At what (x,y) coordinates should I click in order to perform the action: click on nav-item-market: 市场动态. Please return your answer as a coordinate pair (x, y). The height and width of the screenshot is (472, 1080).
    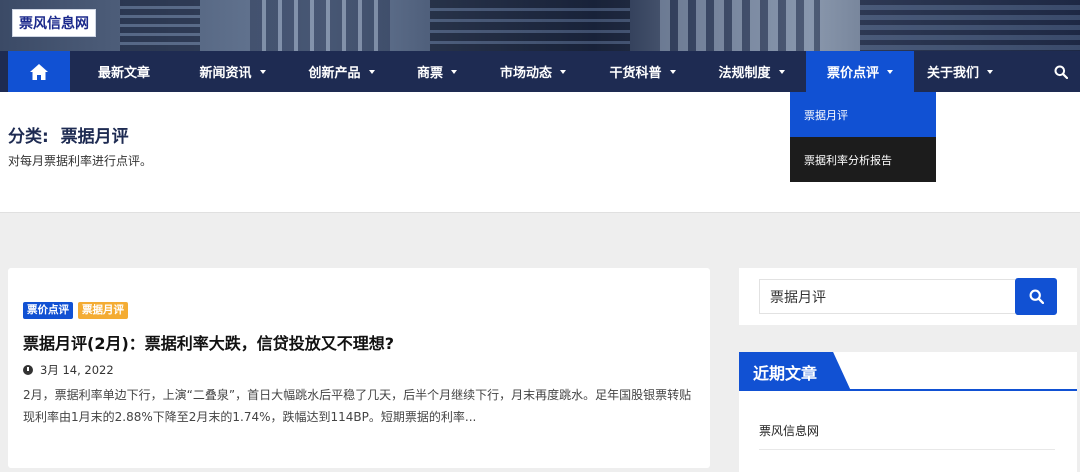
    Looking at the image, I should click on (533, 71).